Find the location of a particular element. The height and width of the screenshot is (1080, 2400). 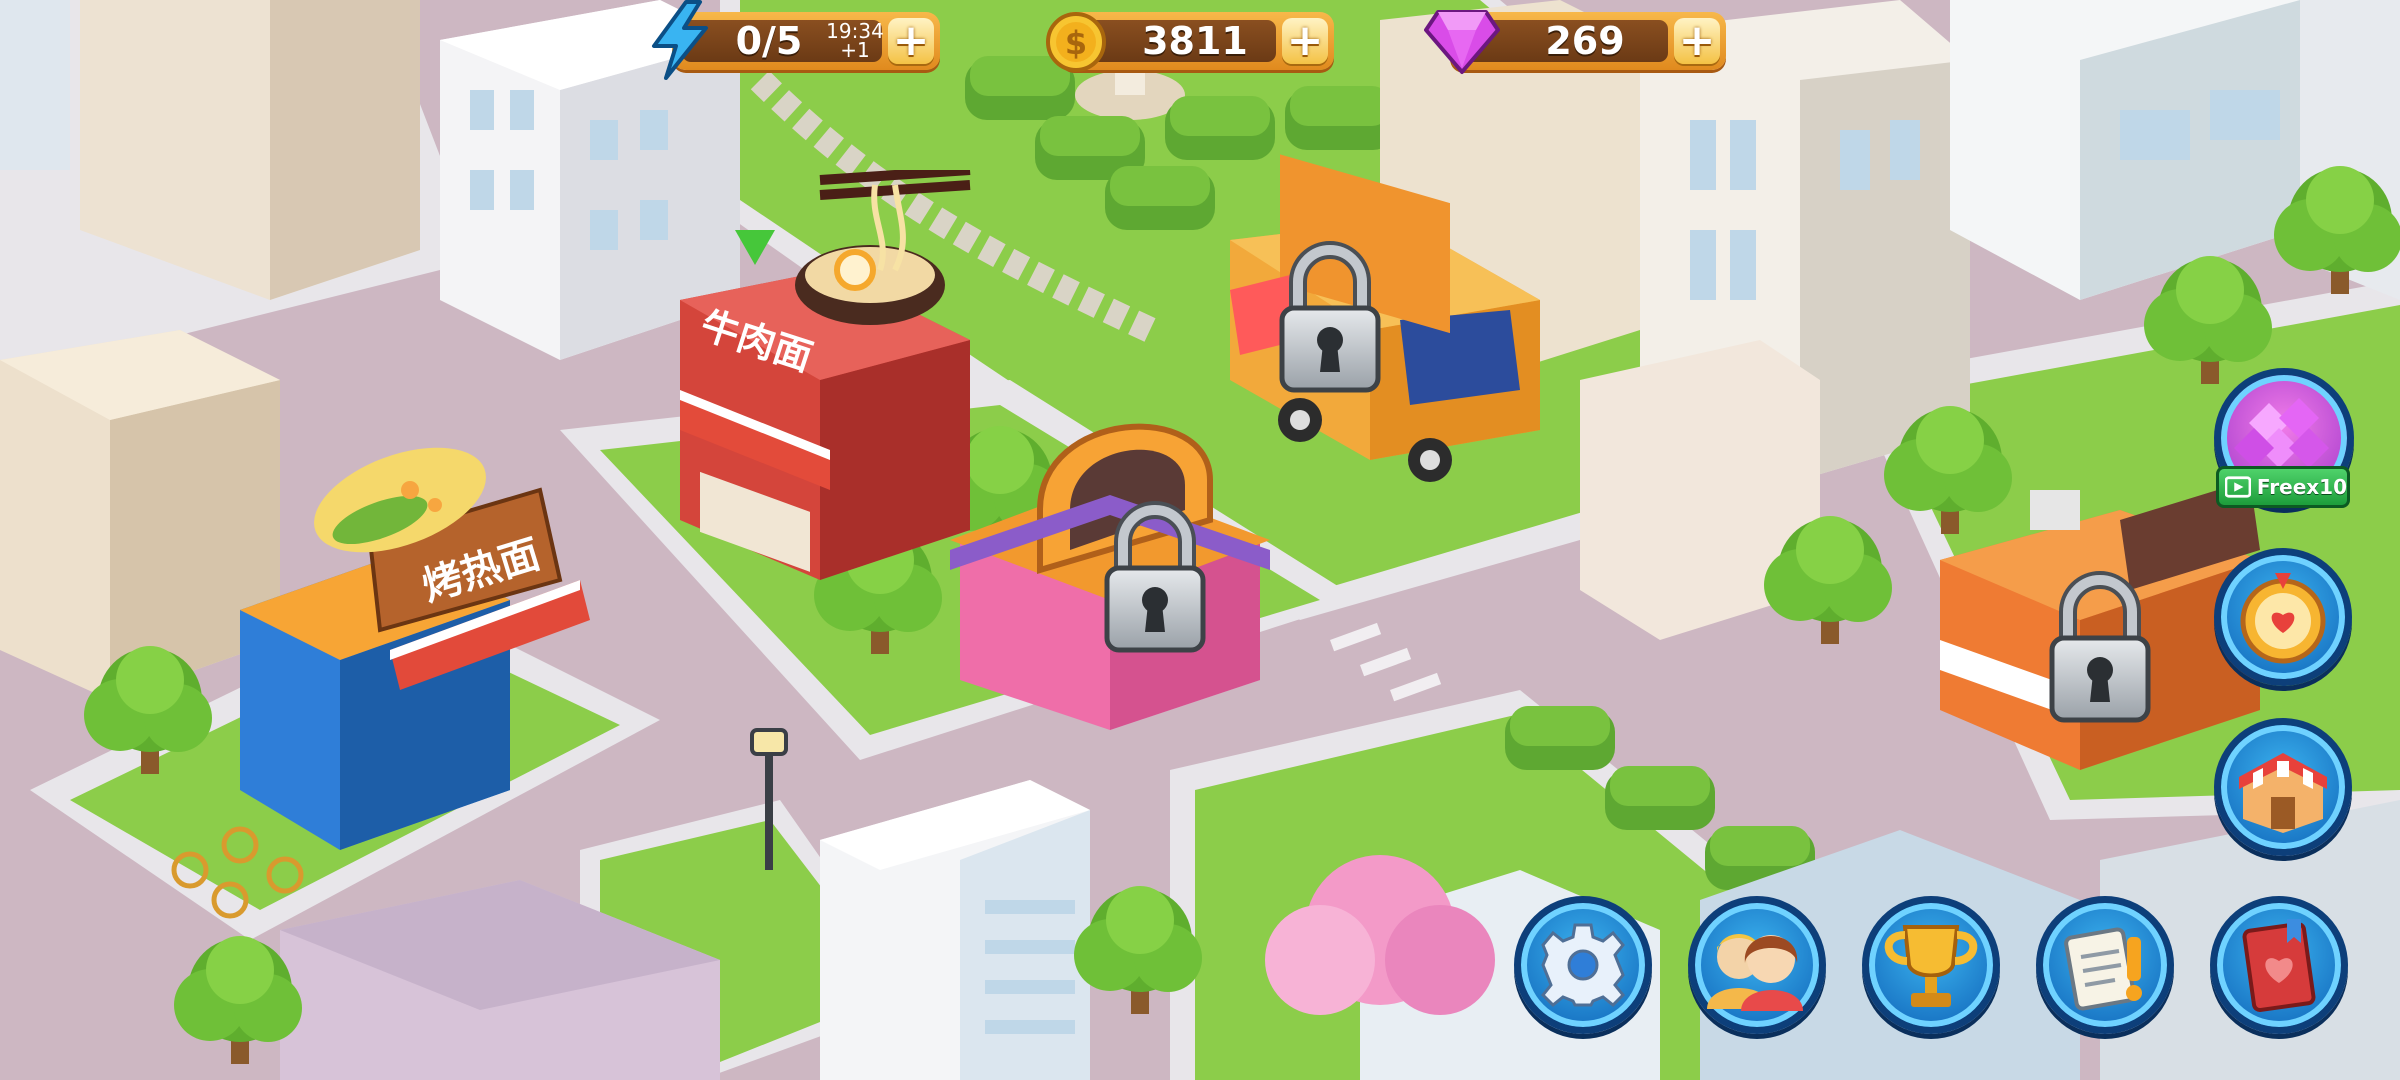

freex10-badge: Freex10 is located at coordinates (2283, 487).